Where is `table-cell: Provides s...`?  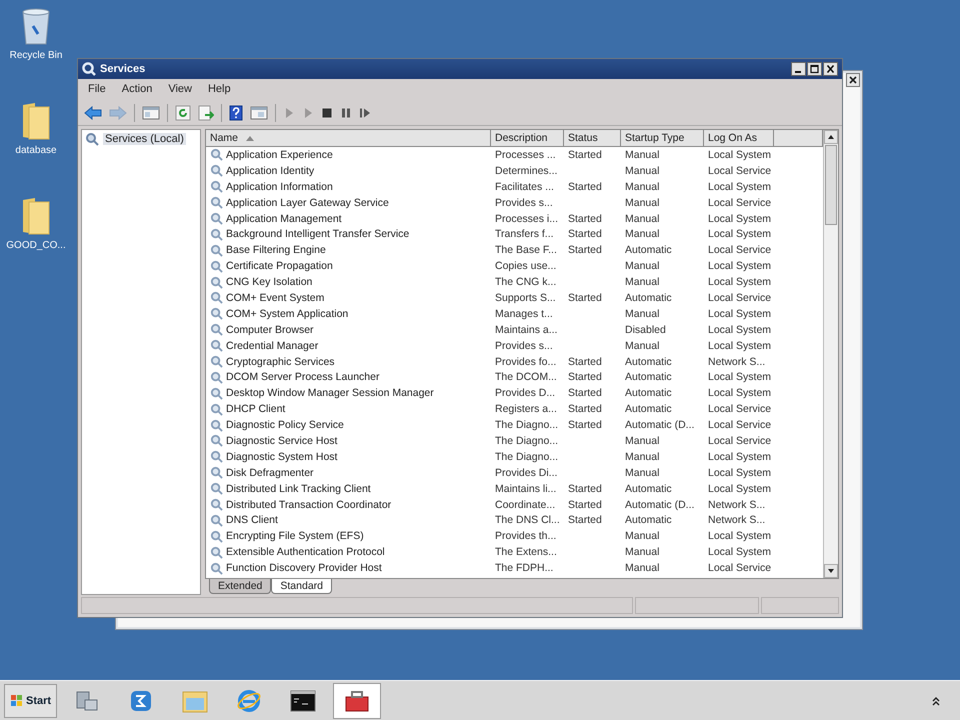
table-cell: Provides s... is located at coordinates (524, 202).